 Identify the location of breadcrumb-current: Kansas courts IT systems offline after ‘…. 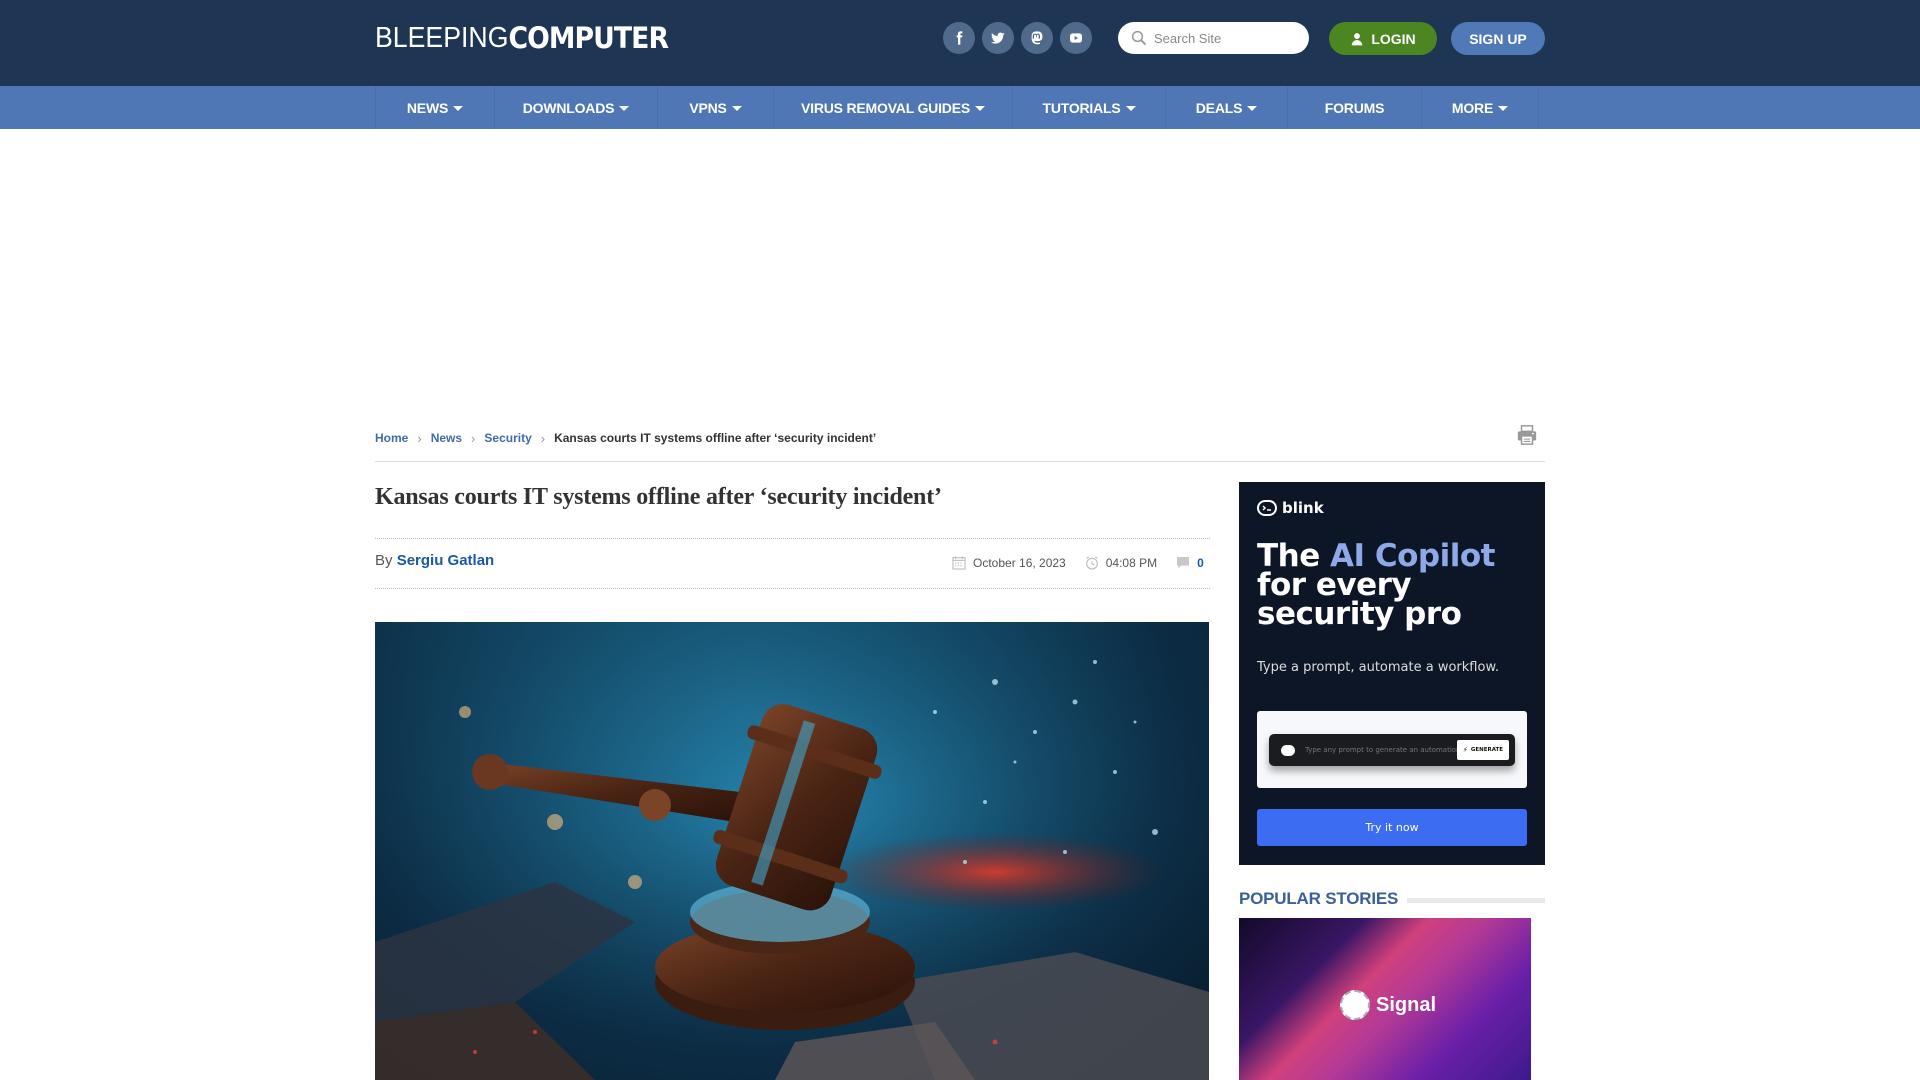
(715, 438).